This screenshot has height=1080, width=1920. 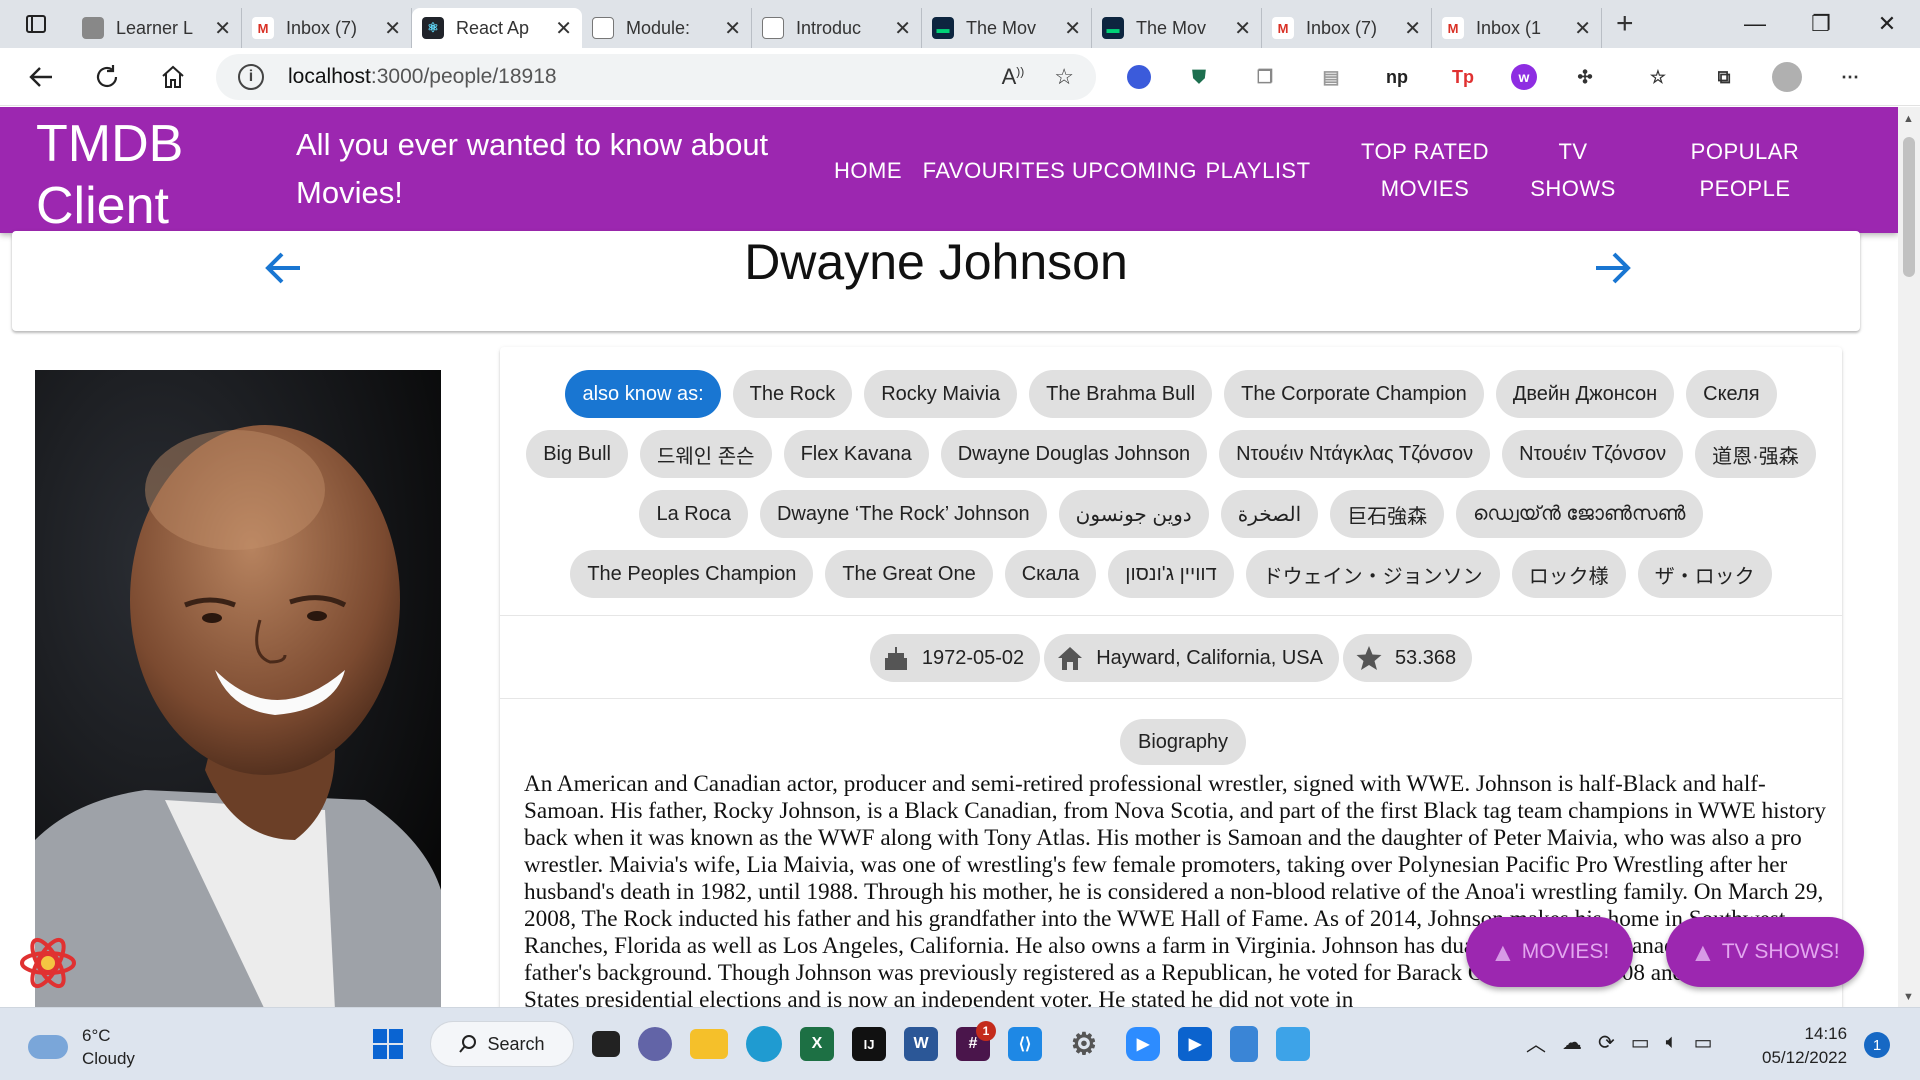 I want to click on extensions-puzzle-icon: ✣, so click(x=1585, y=77).